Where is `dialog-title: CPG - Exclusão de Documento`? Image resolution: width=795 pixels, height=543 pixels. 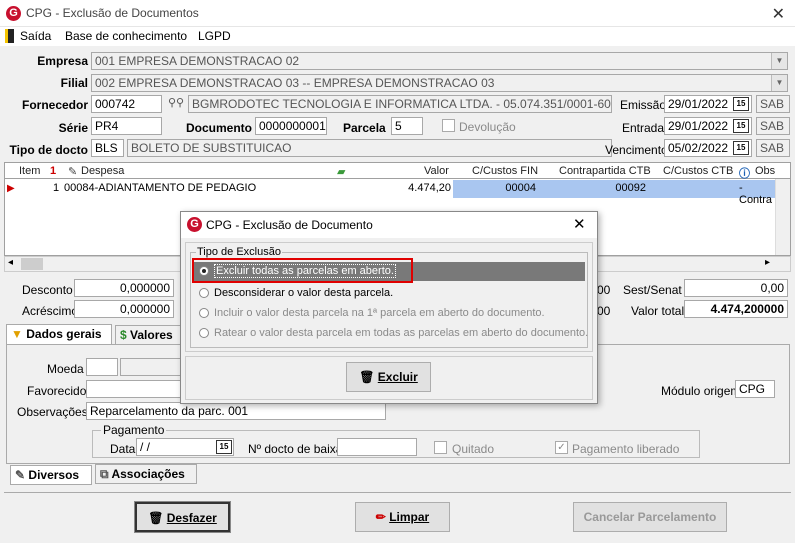
dialog-title: CPG - Exclusão de Documento is located at coordinates (289, 225).